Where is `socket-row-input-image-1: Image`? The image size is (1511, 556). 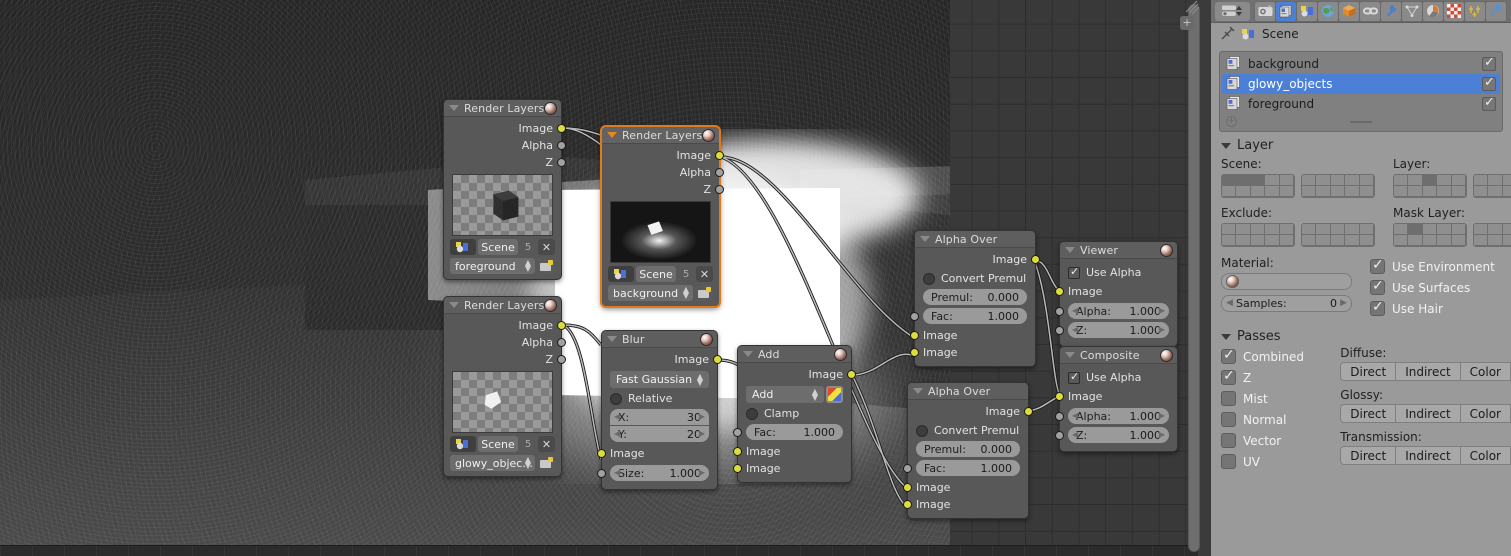 socket-row-input-image-1: Image is located at coordinates (965, 487).